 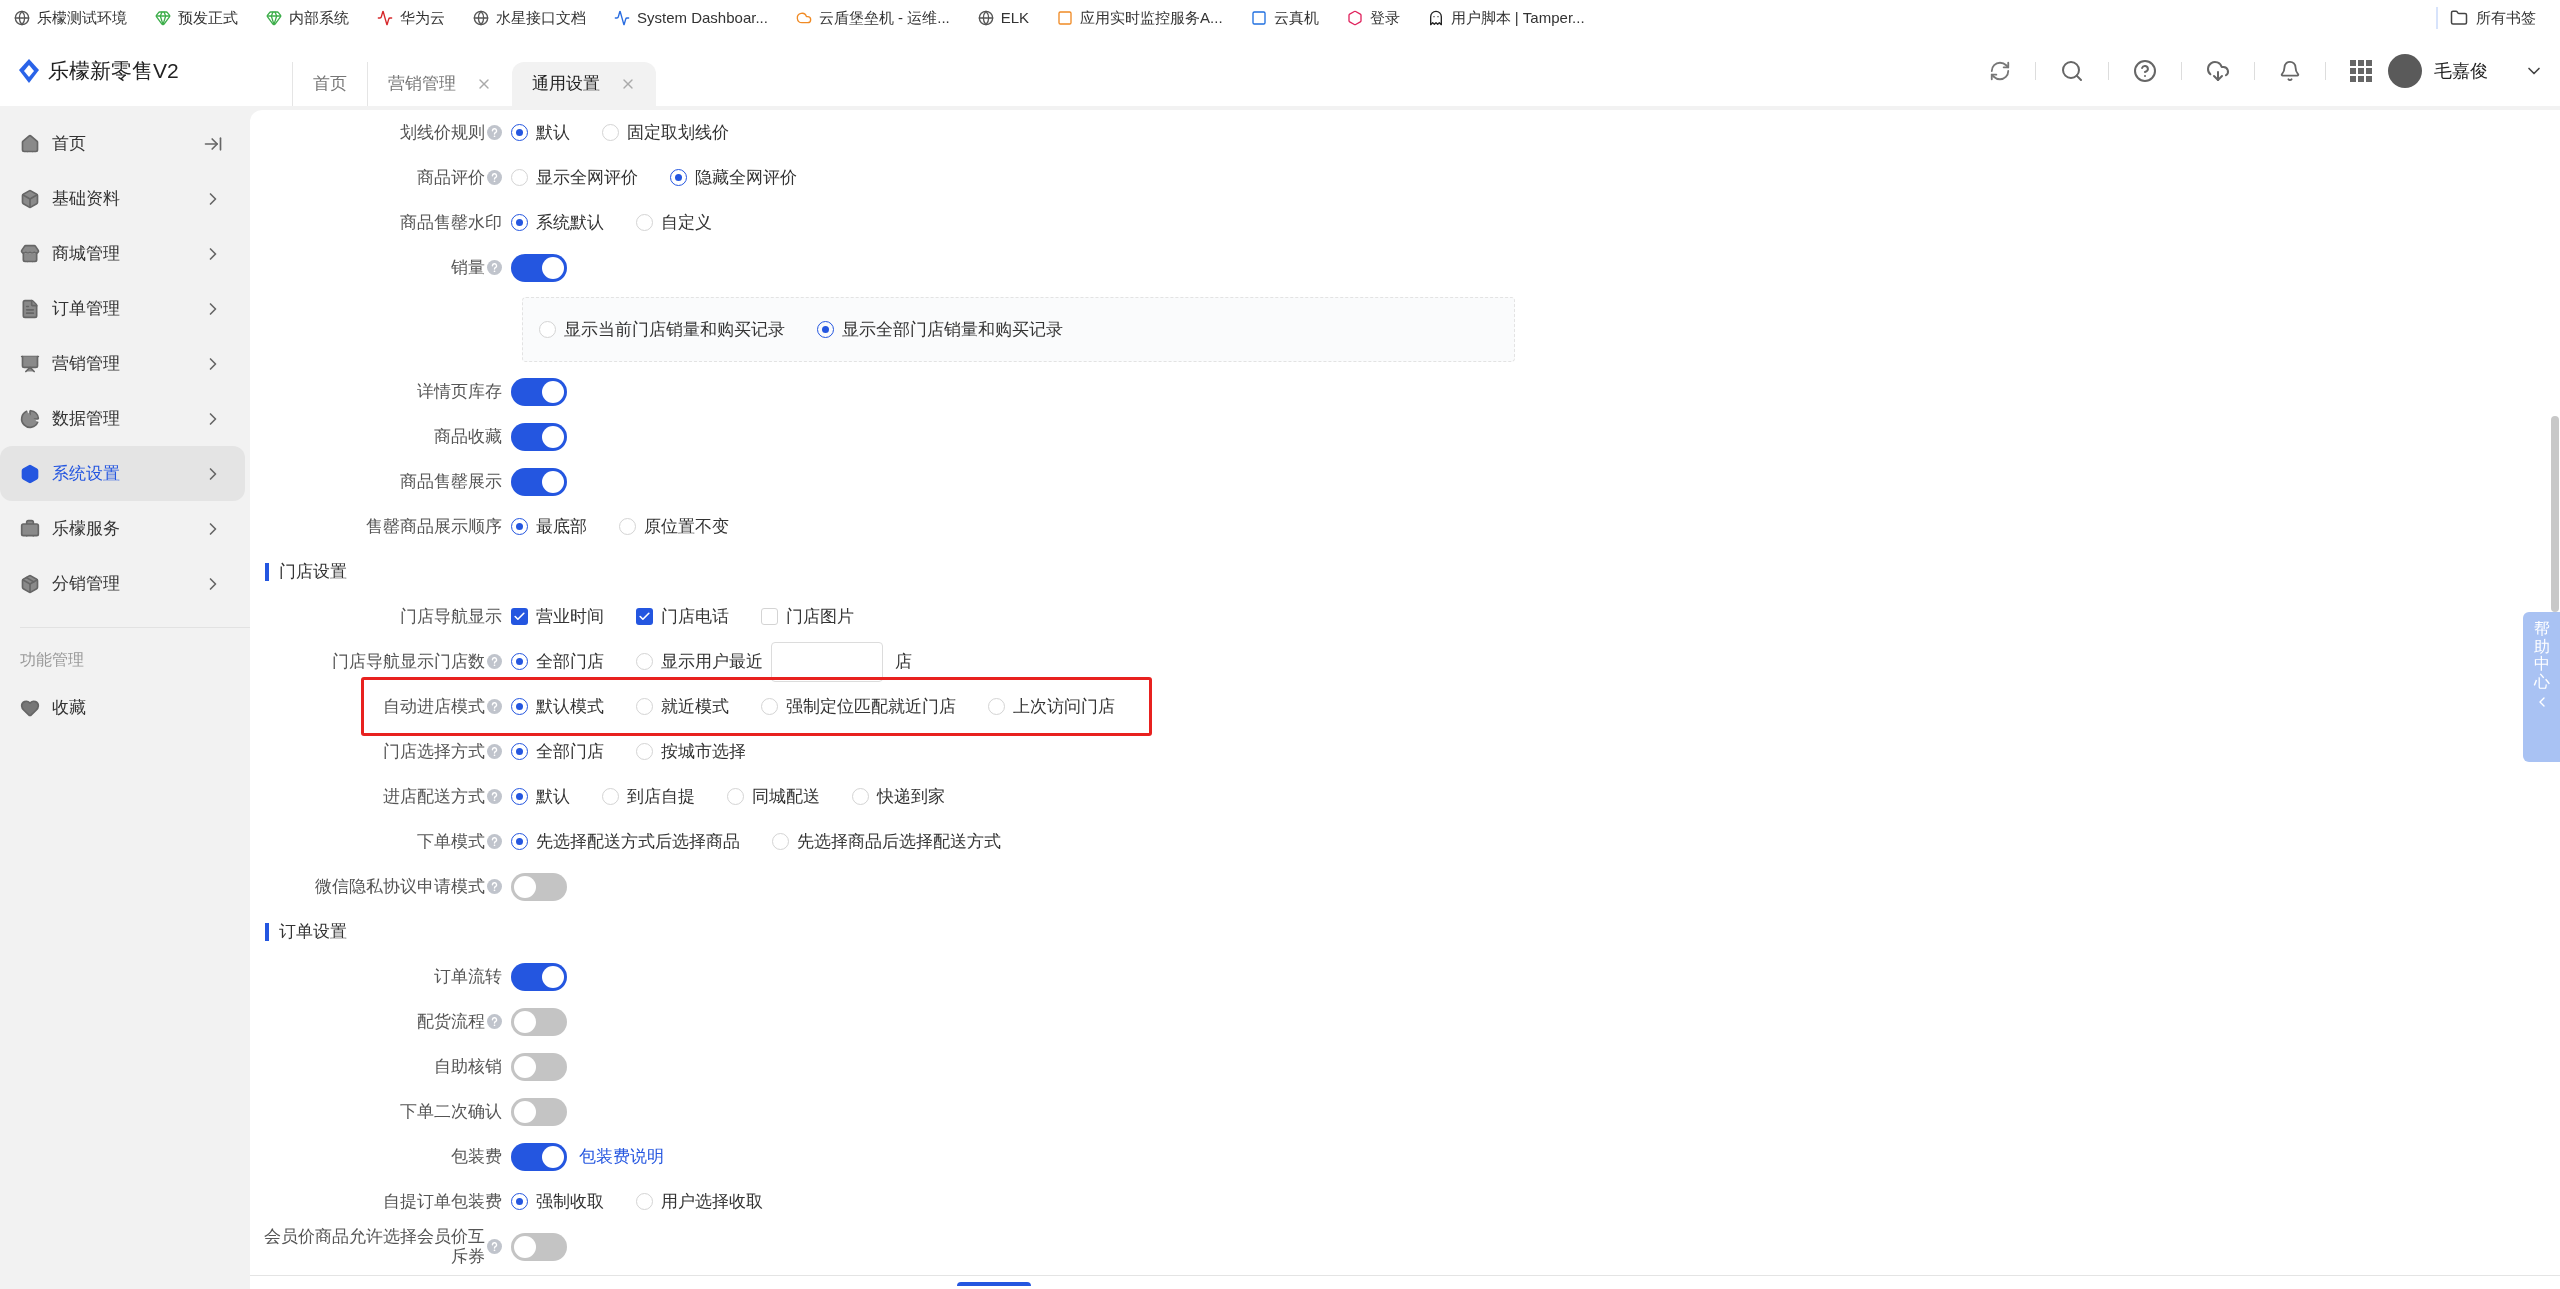 I want to click on search-icon, so click(x=2072, y=71).